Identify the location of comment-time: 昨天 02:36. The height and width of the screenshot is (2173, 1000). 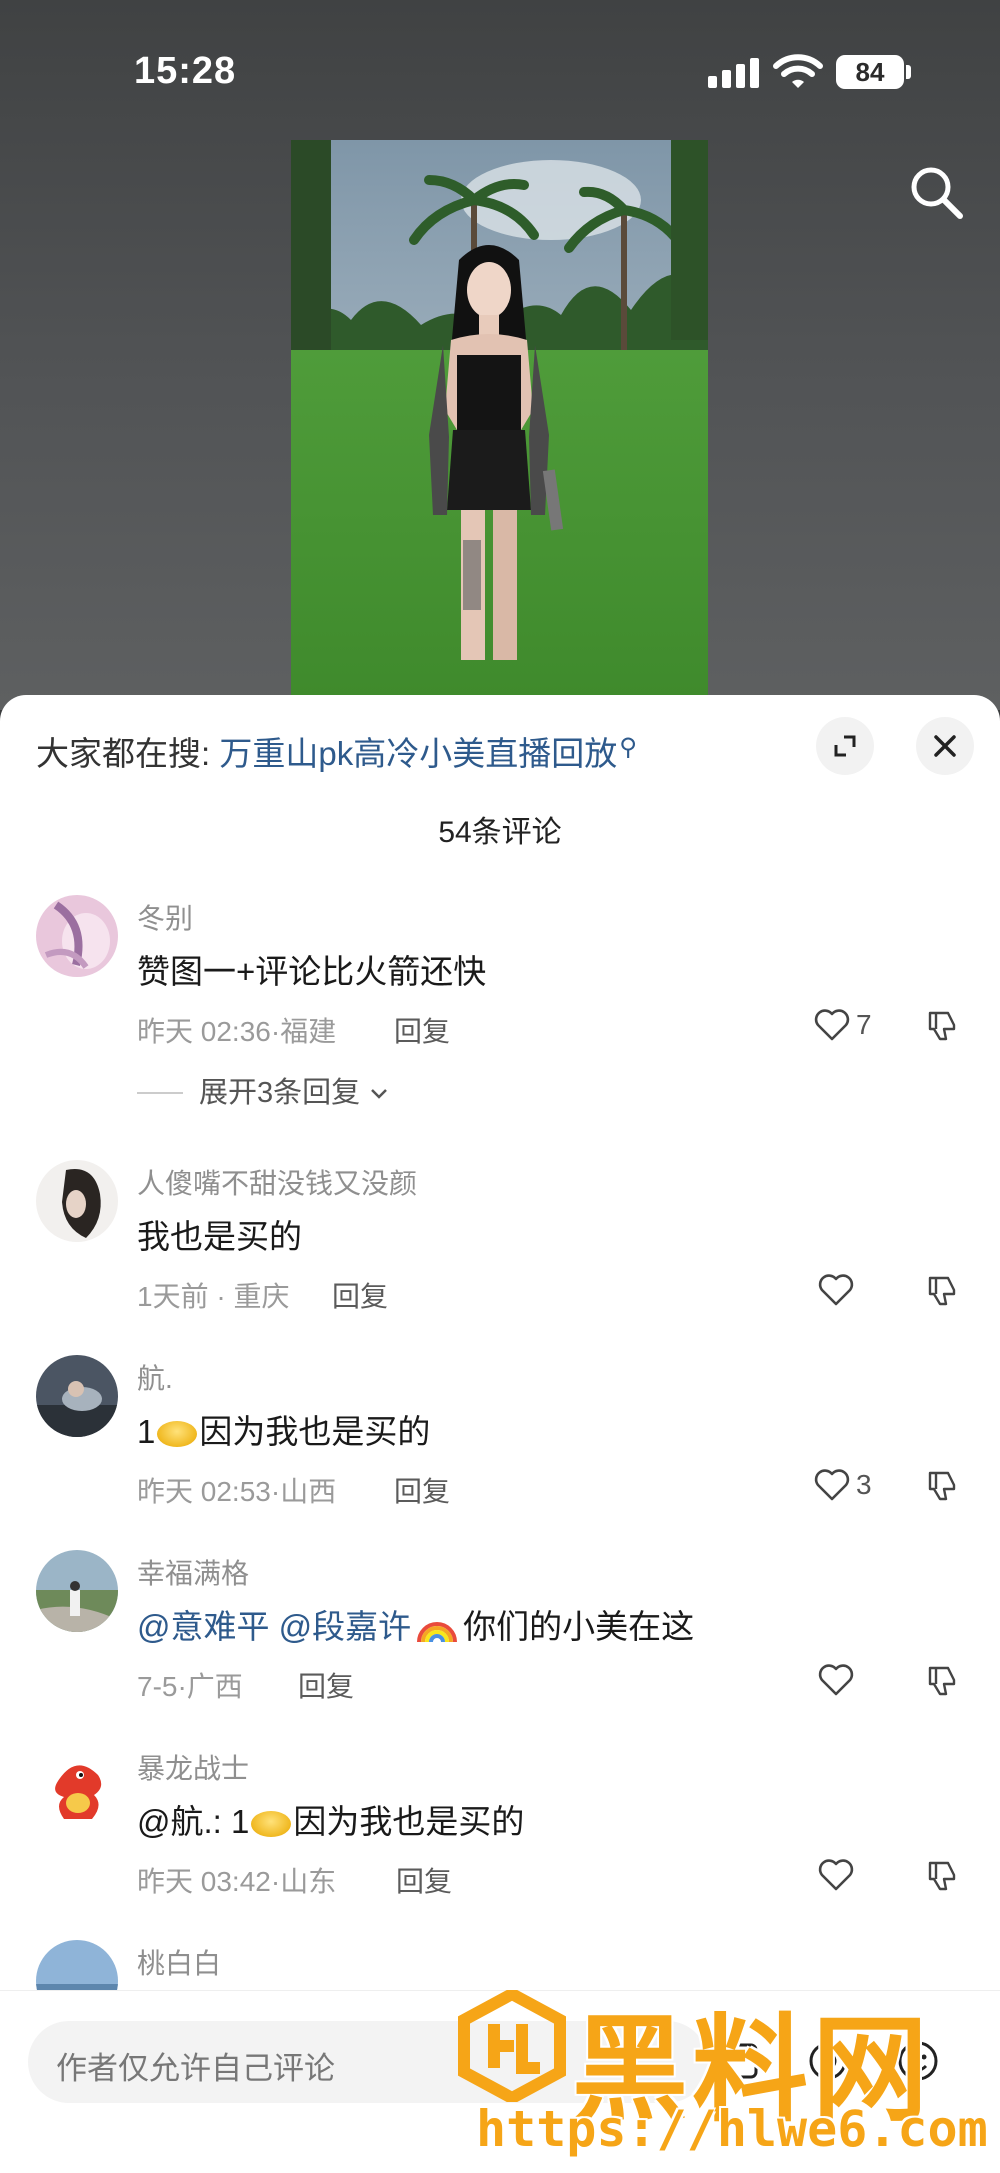
(204, 1031).